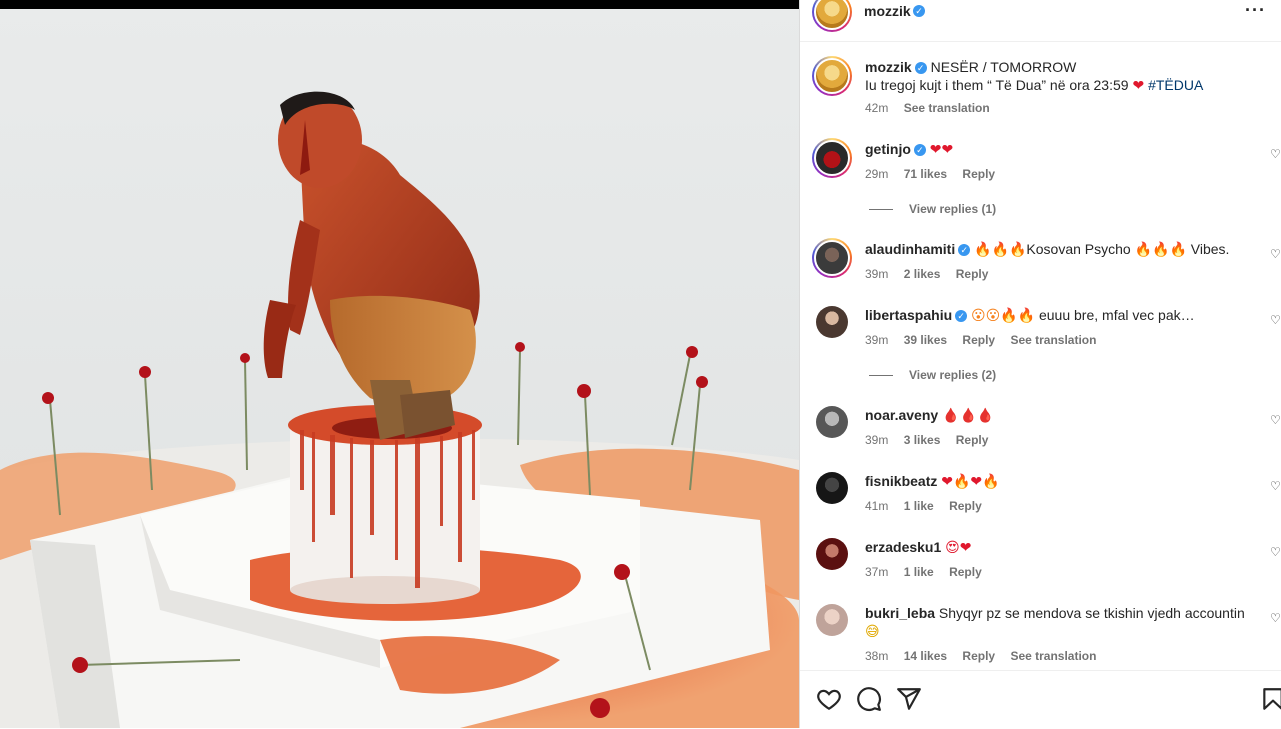 The image size is (1281, 729). What do you see at coordinates (877, 108) in the screenshot?
I see `caption-time: 42m` at bounding box center [877, 108].